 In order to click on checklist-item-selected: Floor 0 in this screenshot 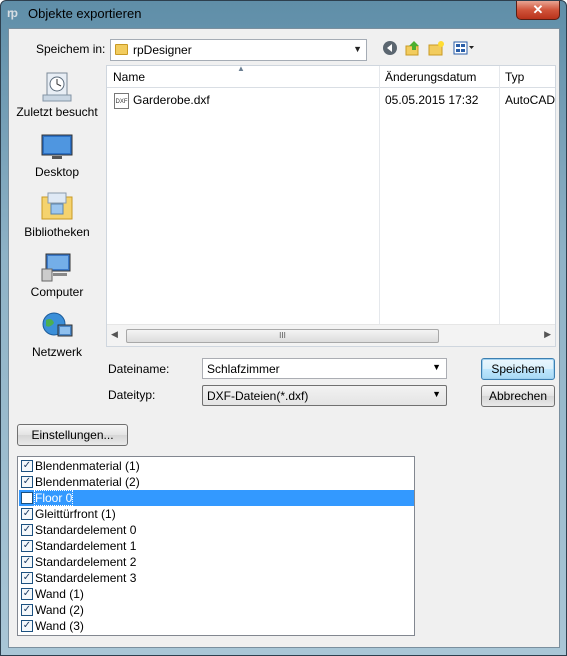, I will do `click(216, 498)`.